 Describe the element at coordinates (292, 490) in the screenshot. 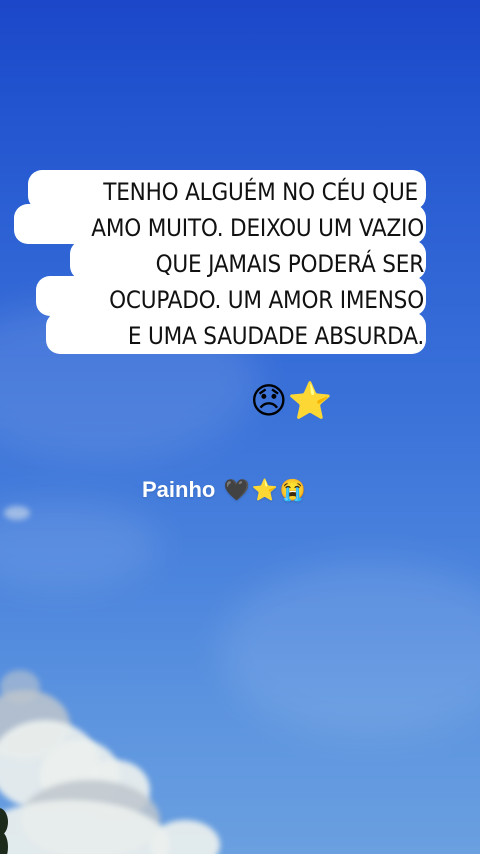

I see `crying-face-emoji-icon: 😭` at that location.